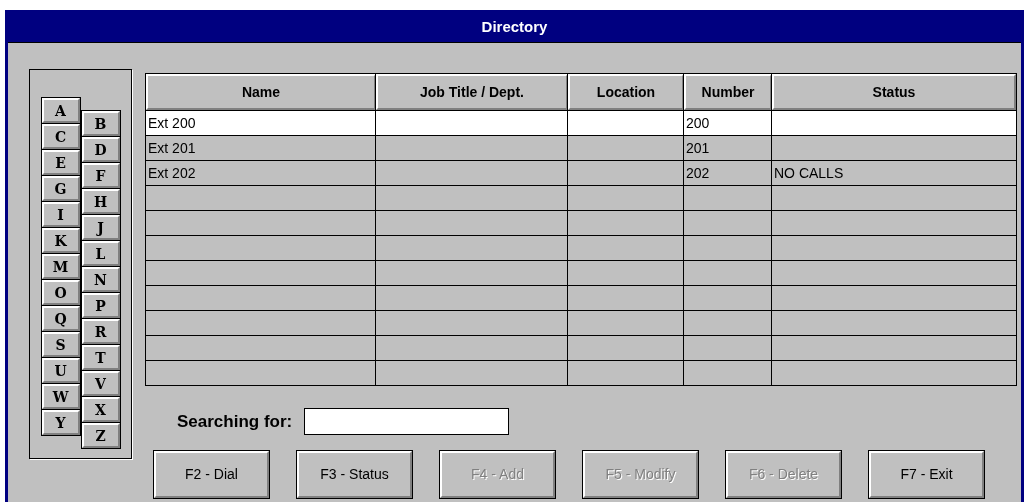  What do you see at coordinates (809, 173) in the screenshot?
I see `table-cell-text: NO CALLS` at bounding box center [809, 173].